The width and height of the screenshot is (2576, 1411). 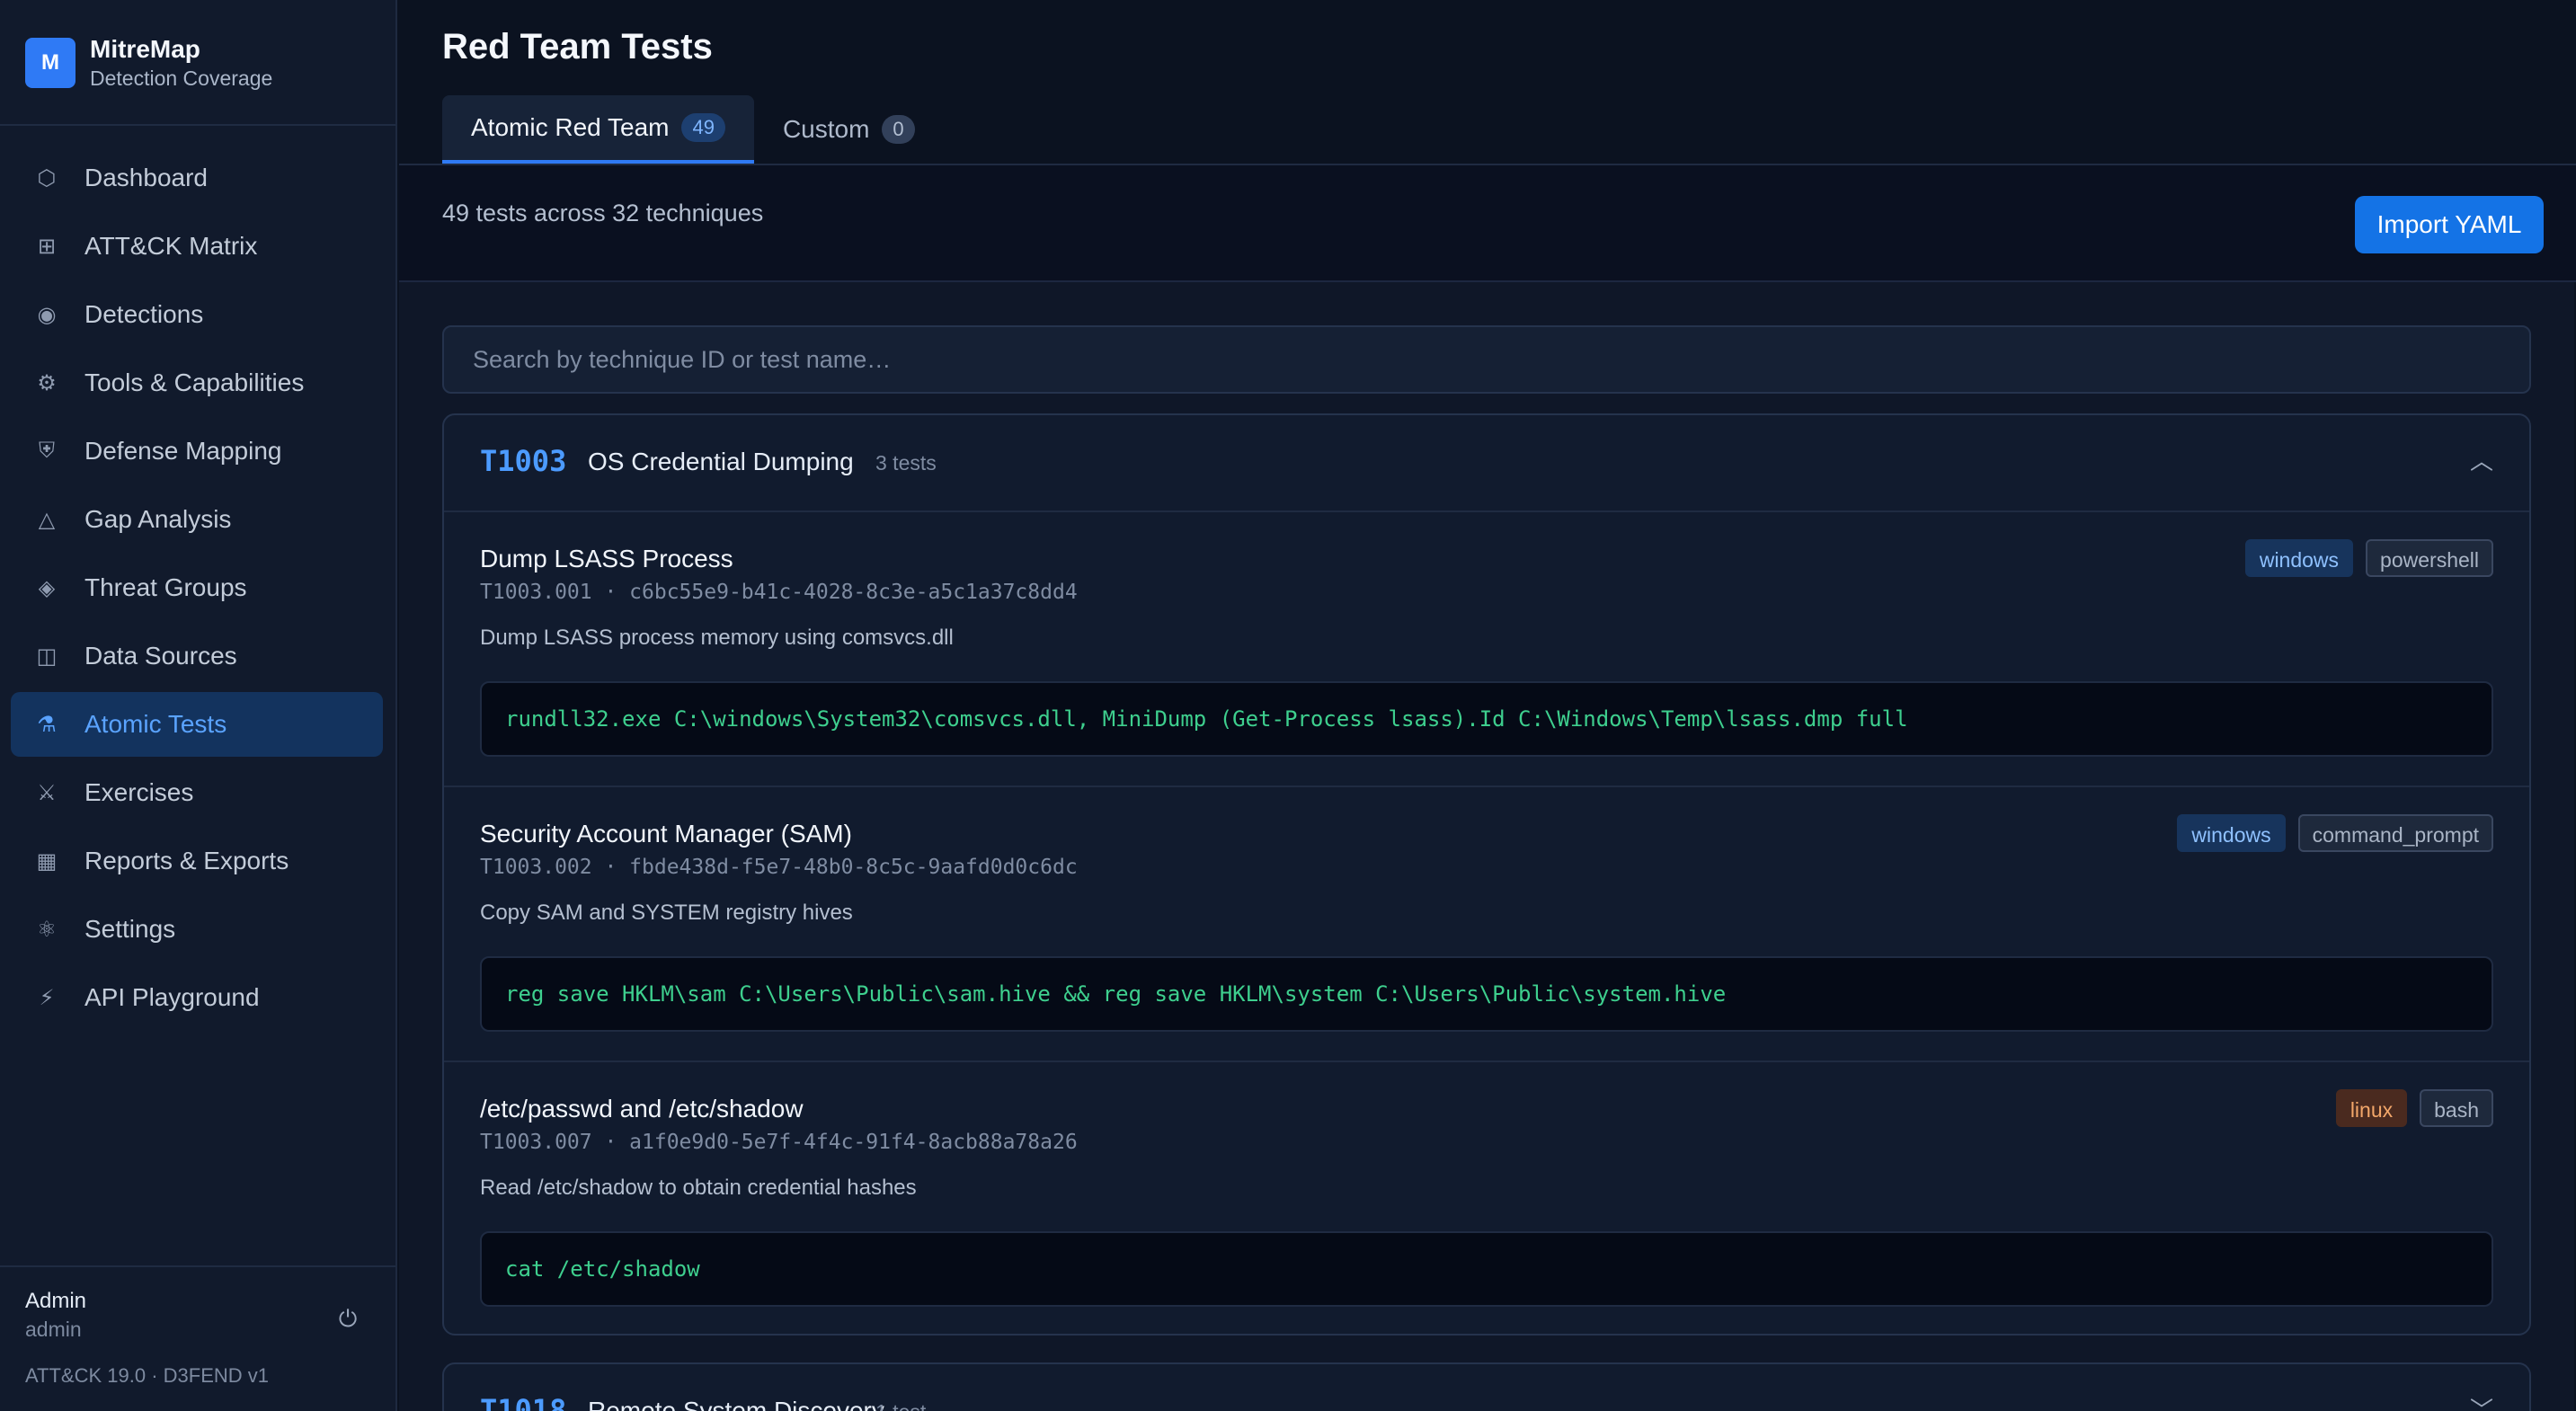 What do you see at coordinates (47, 656) in the screenshot?
I see `database-icon: ◫` at bounding box center [47, 656].